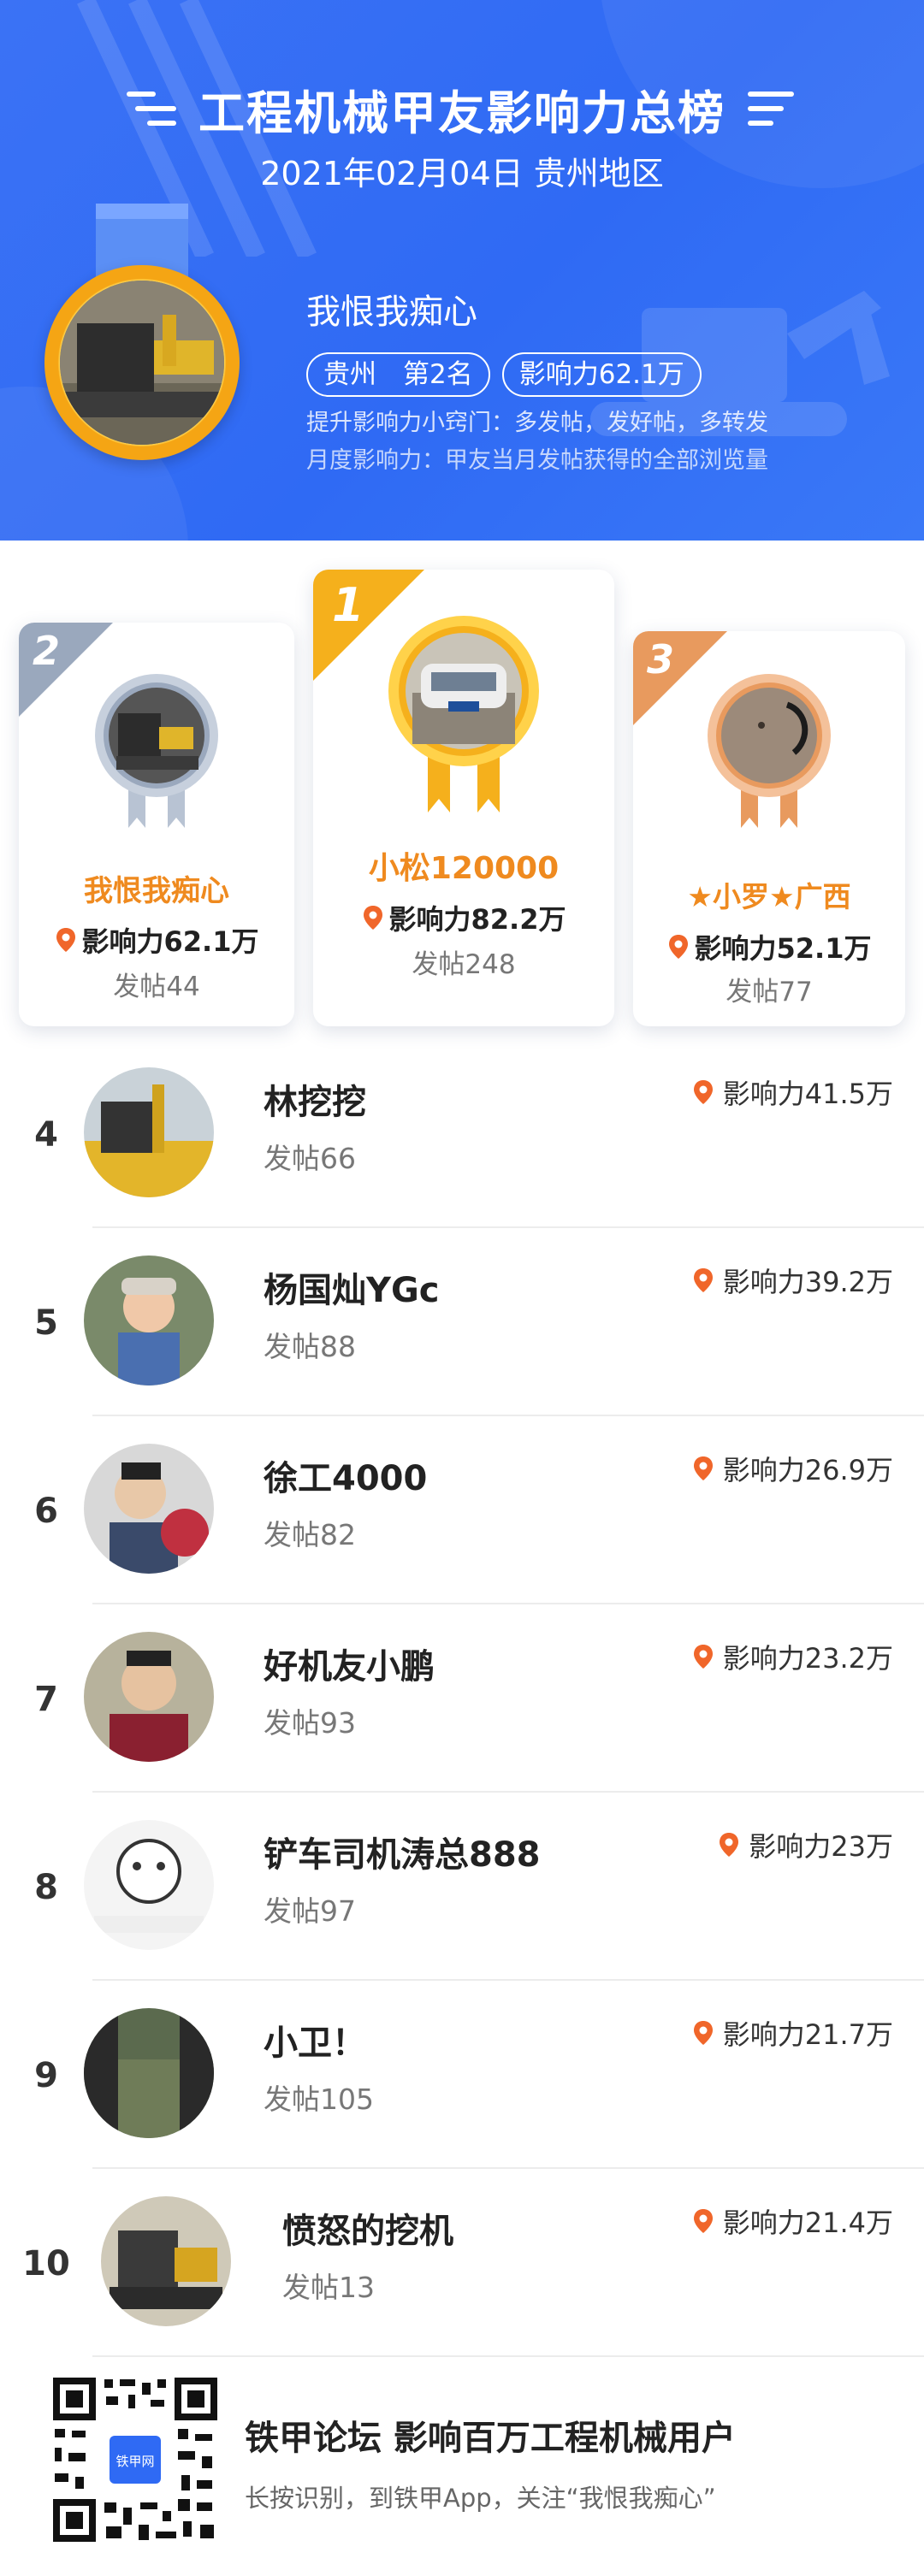 This screenshot has height=2576, width=924. I want to click on list-influence-row: 影响力39.2万, so click(792, 1280).